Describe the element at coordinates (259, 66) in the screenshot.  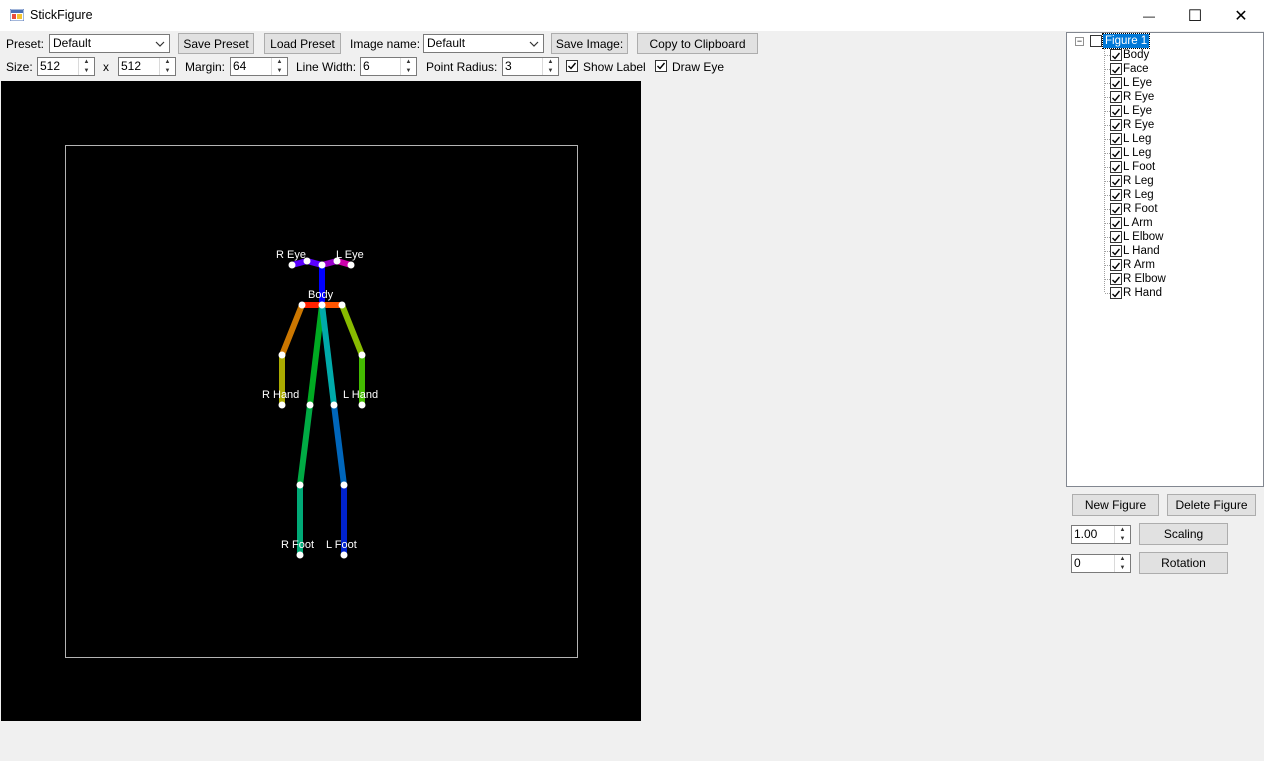
I see `margin-input: 64 ▲ ▼` at that location.